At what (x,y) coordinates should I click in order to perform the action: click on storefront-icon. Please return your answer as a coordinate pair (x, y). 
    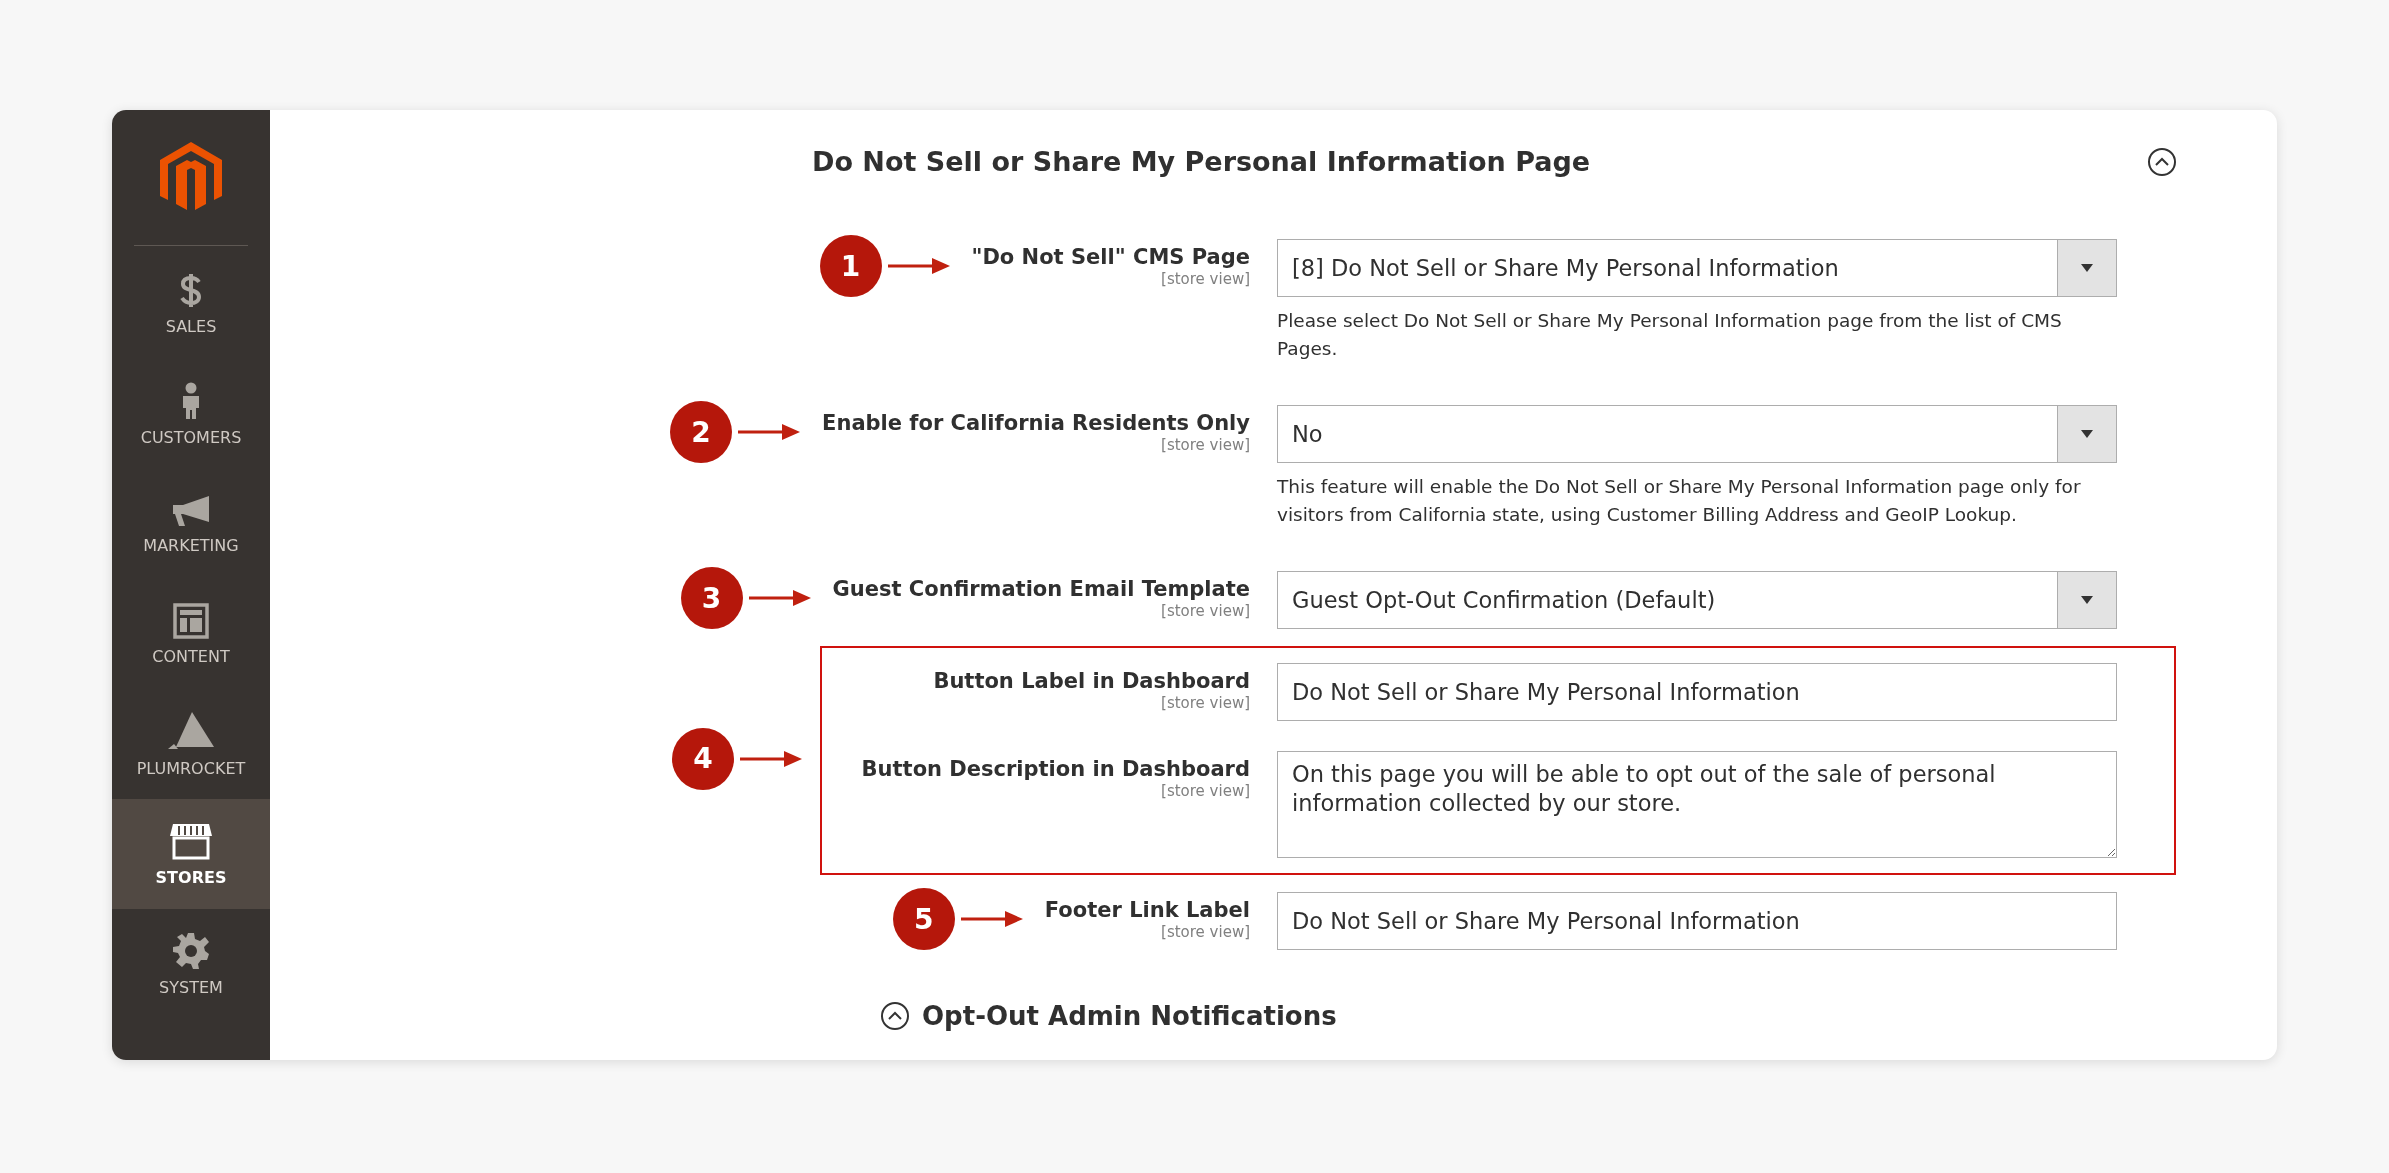
    Looking at the image, I should click on (191, 840).